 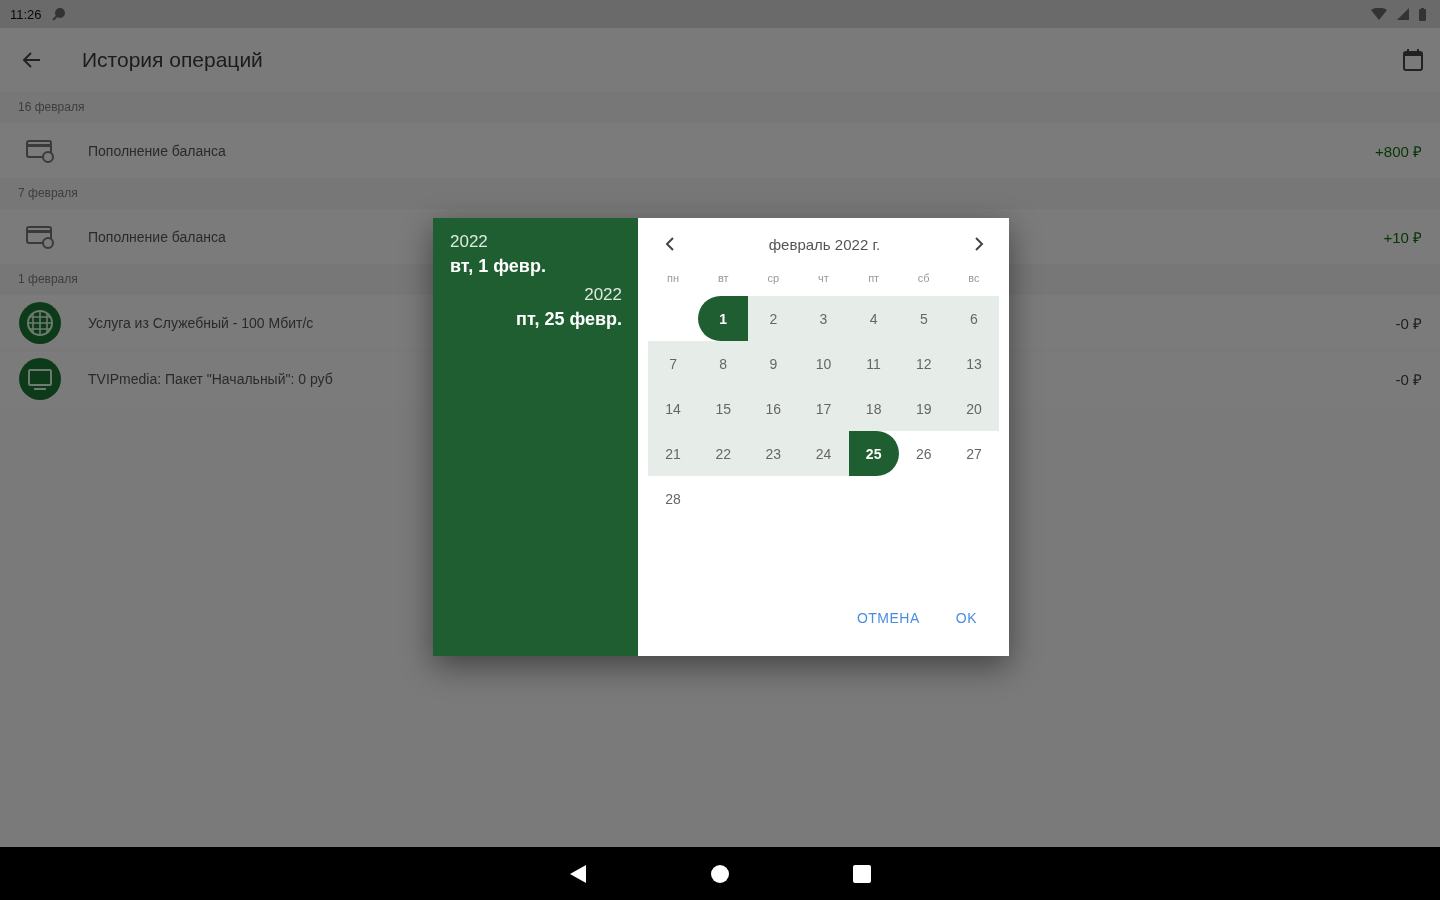 What do you see at coordinates (1422, 14) in the screenshot?
I see `battery-icon` at bounding box center [1422, 14].